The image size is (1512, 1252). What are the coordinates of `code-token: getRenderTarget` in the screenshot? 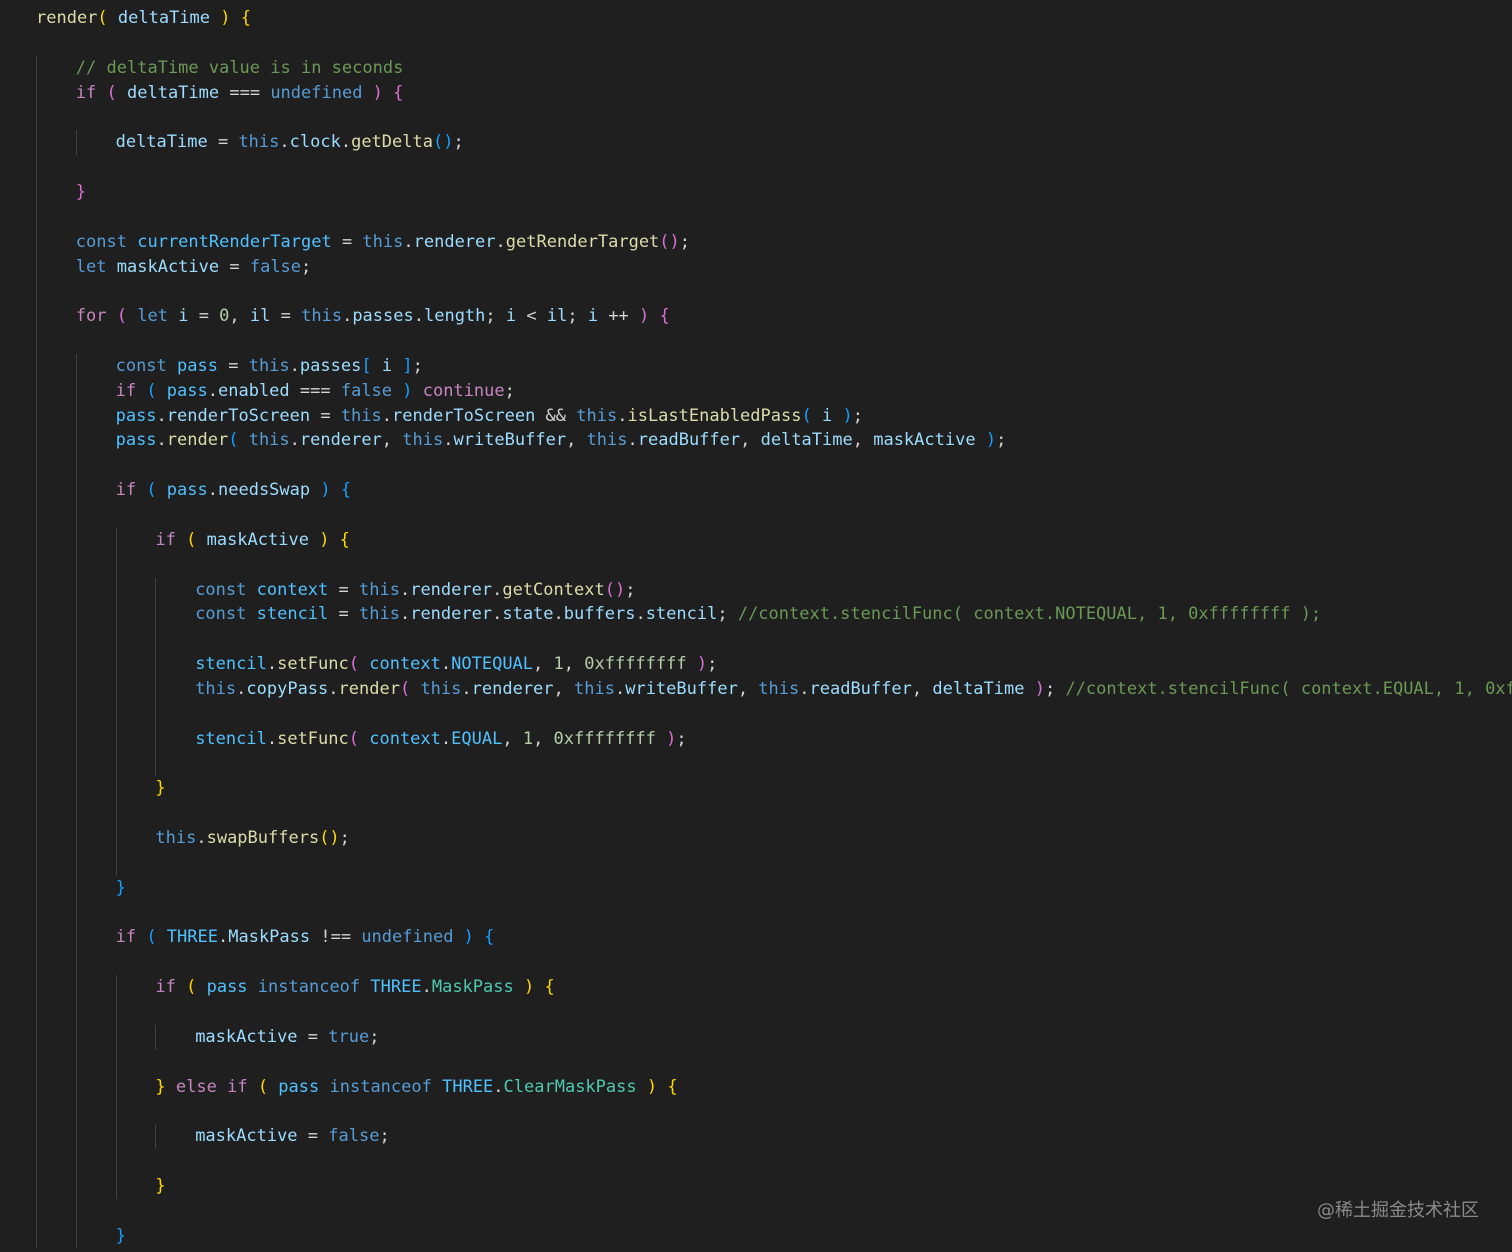 It's located at (582, 241).